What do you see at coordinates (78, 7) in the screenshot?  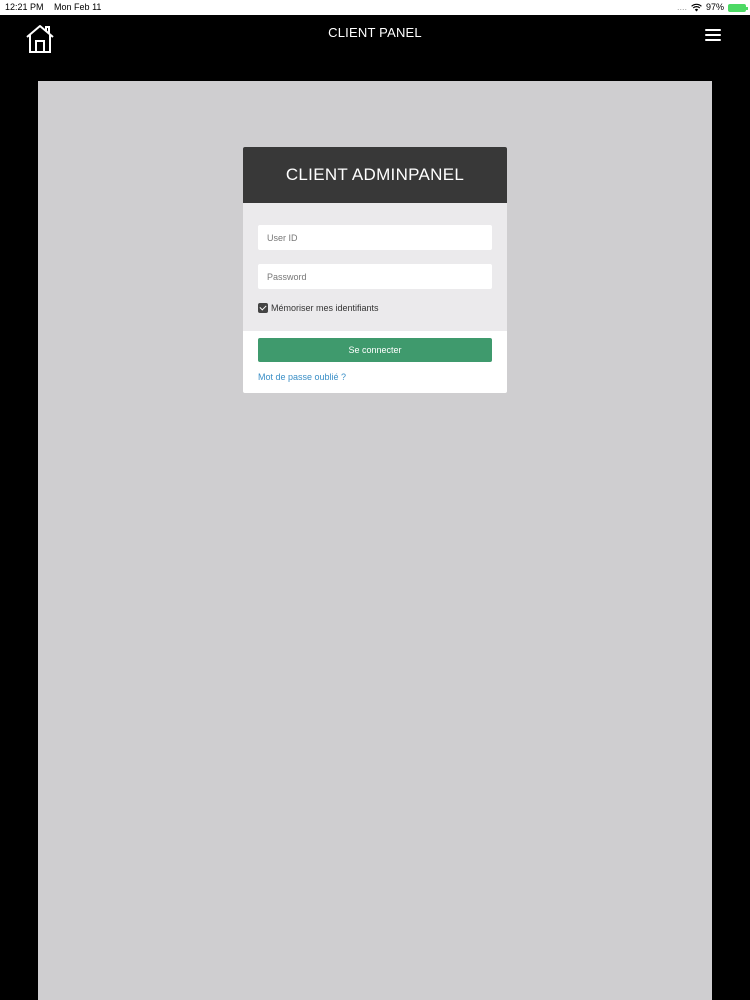 I see `status-date: Mon Feb 11` at bounding box center [78, 7].